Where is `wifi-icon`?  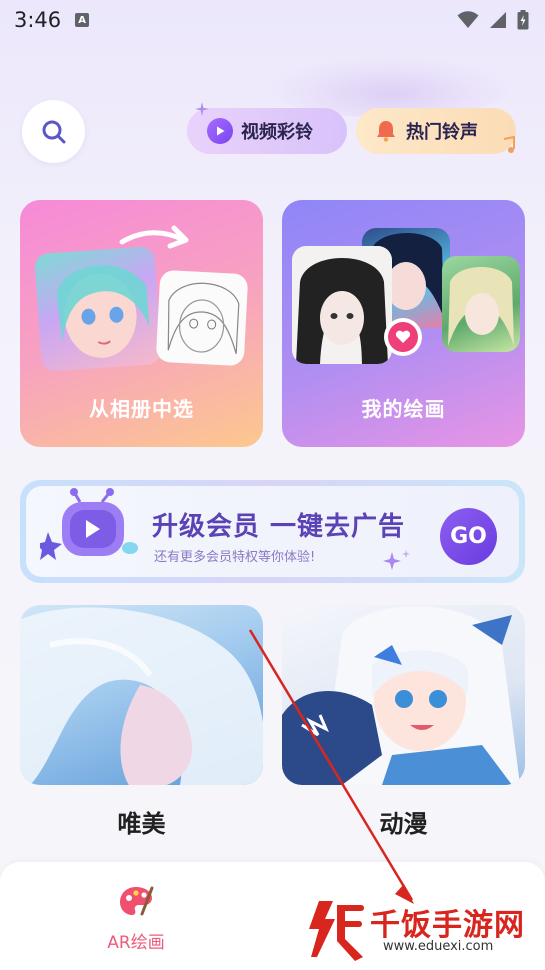
wifi-icon is located at coordinates (468, 19).